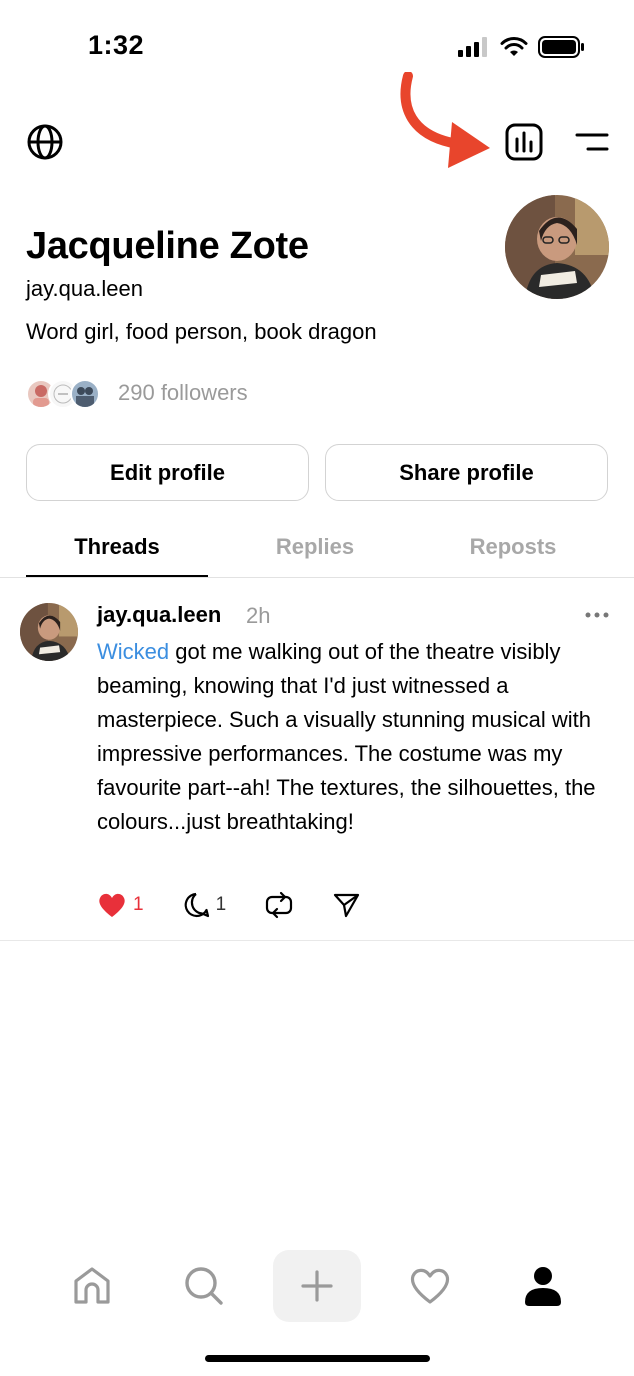 This screenshot has width=634, height=1376. I want to click on profile-tabs: Threads Replies Reposts, so click(317, 549).